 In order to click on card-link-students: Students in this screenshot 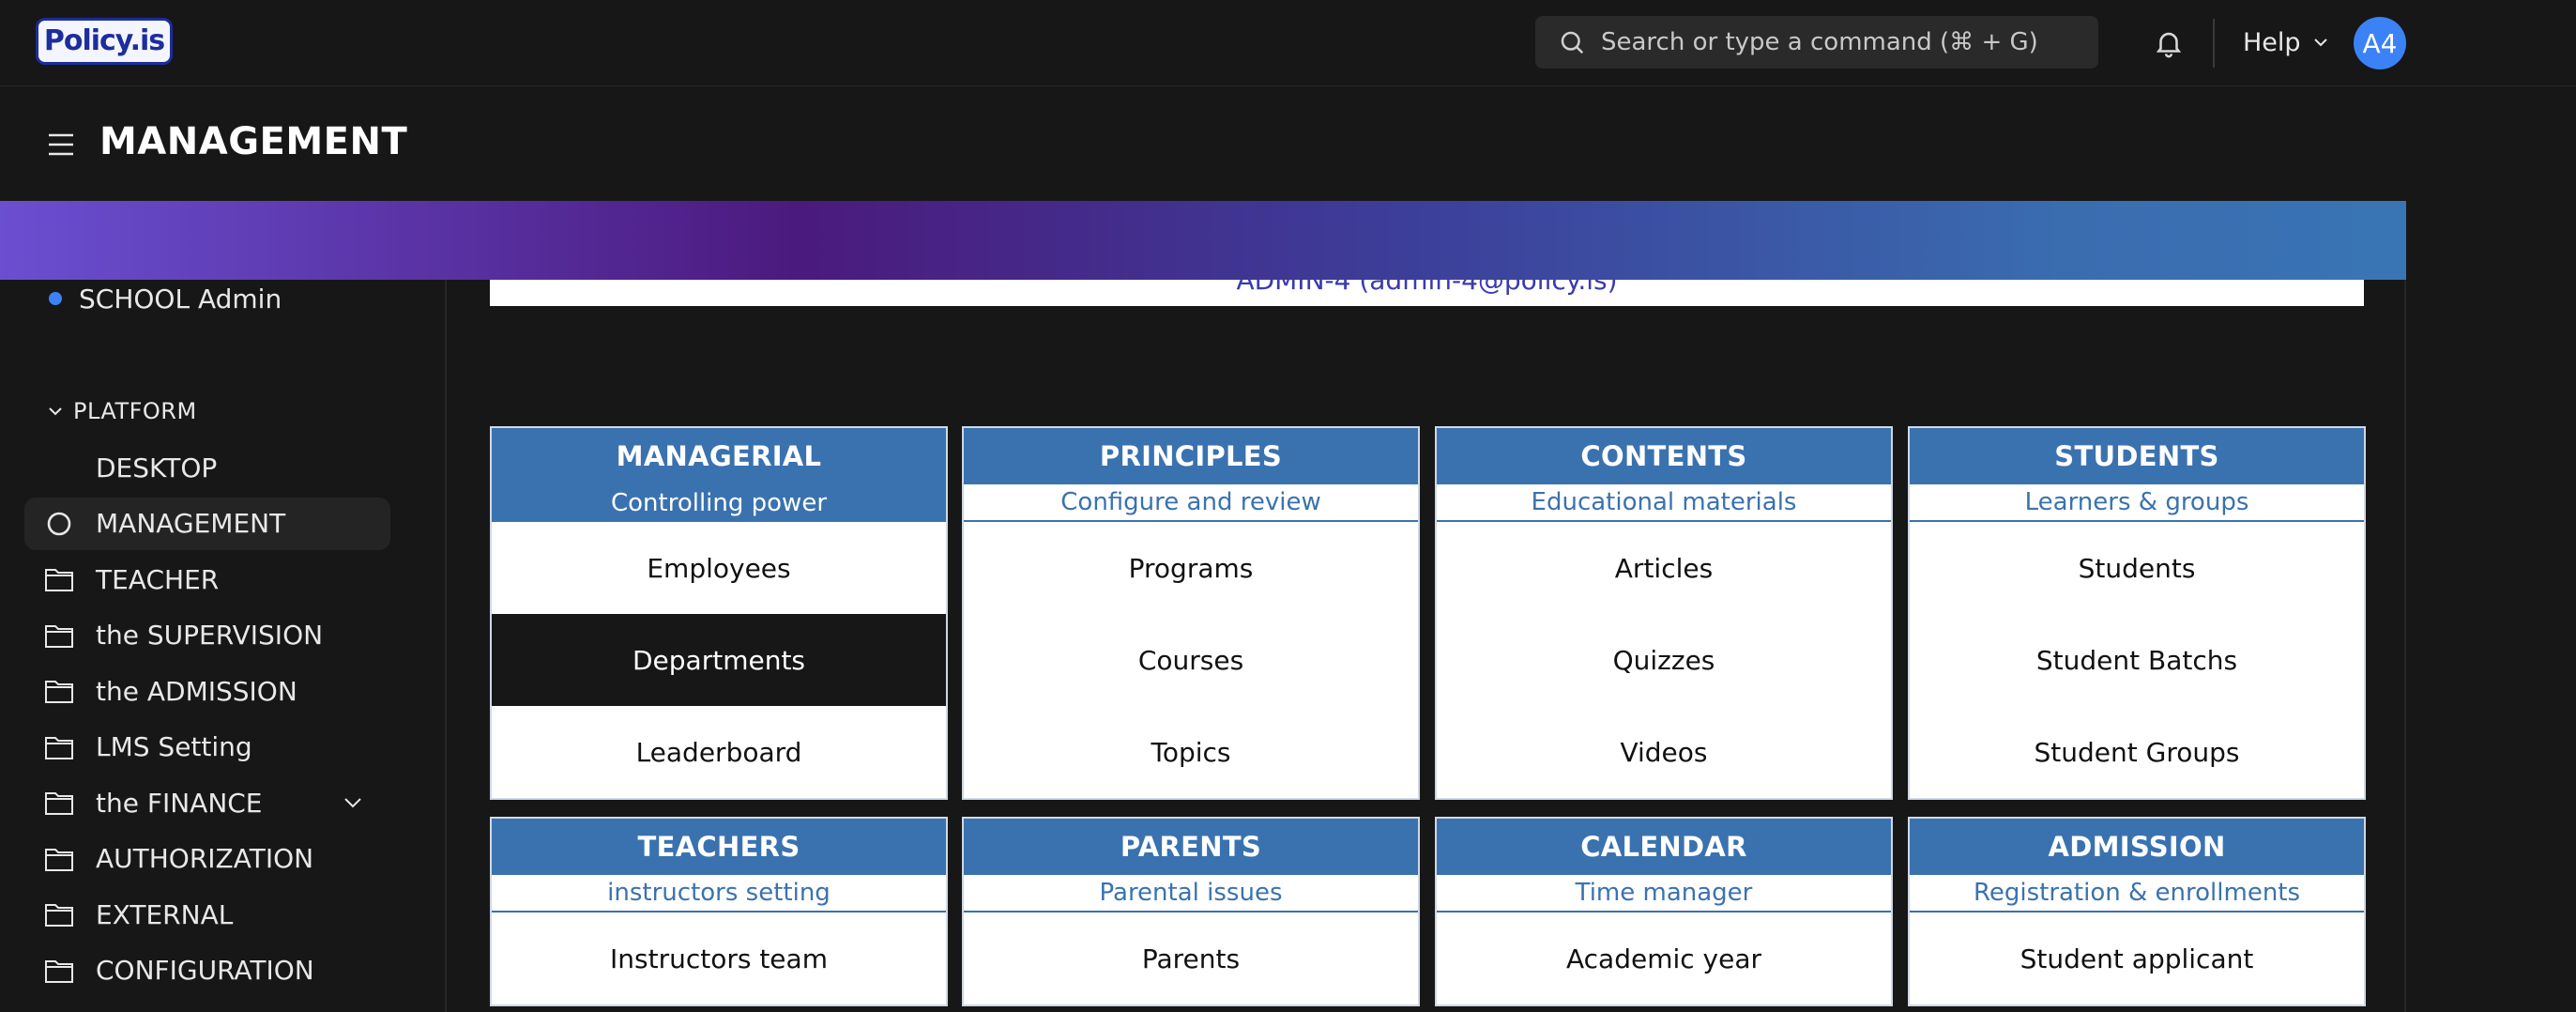, I will do `click(2137, 568)`.